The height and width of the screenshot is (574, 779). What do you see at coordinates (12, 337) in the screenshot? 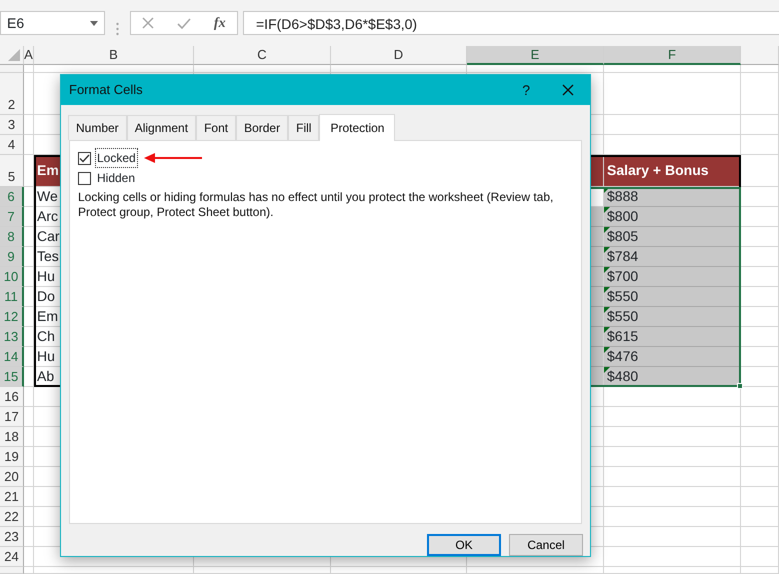
I see `row-header: 13` at bounding box center [12, 337].